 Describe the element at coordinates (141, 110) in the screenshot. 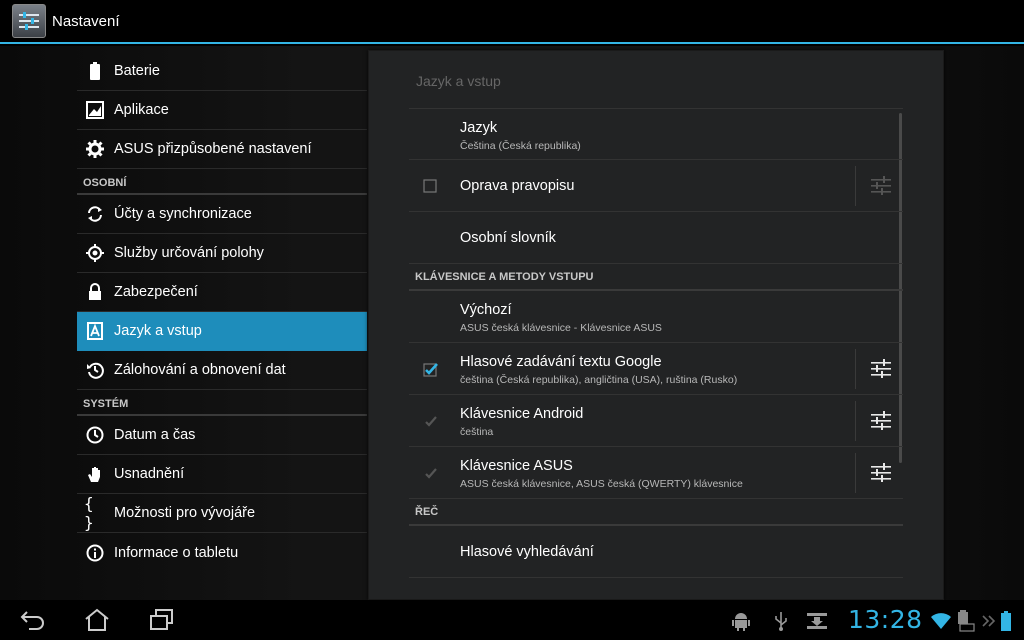

I see `sidebar-item-label: Aplikace` at that location.